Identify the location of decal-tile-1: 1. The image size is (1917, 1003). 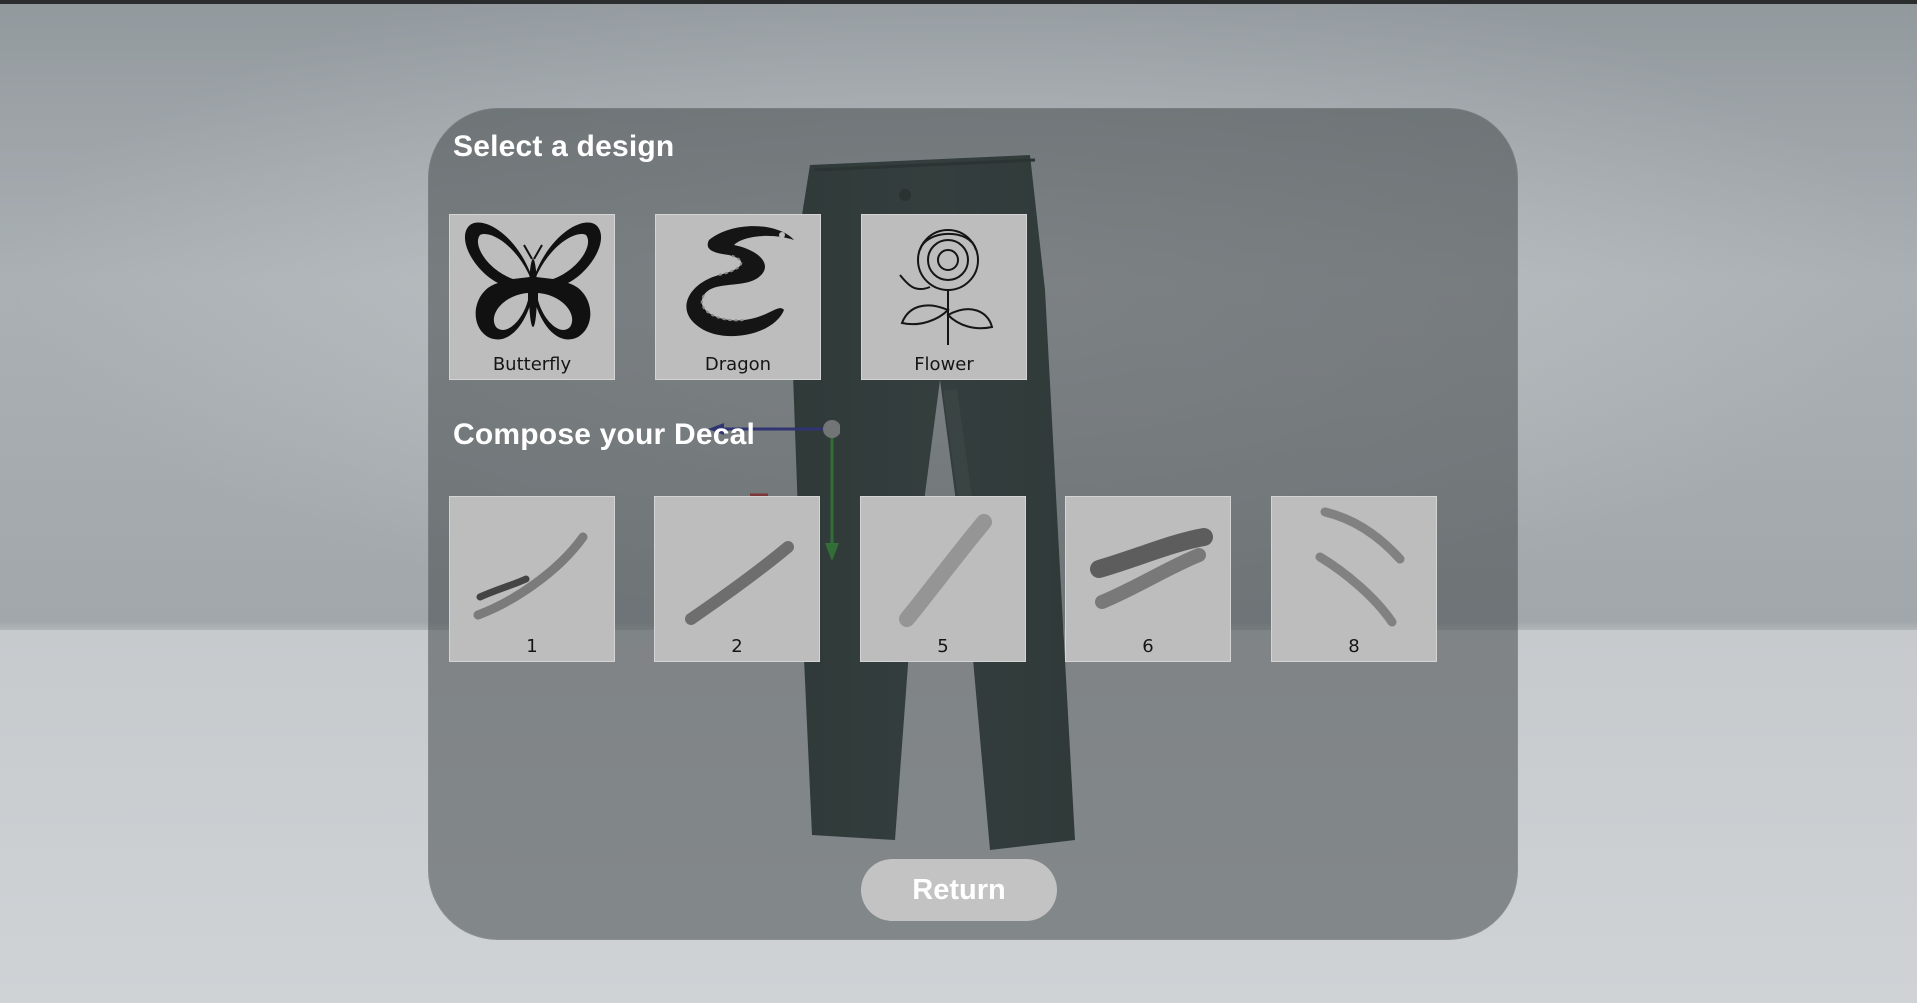
(532, 579).